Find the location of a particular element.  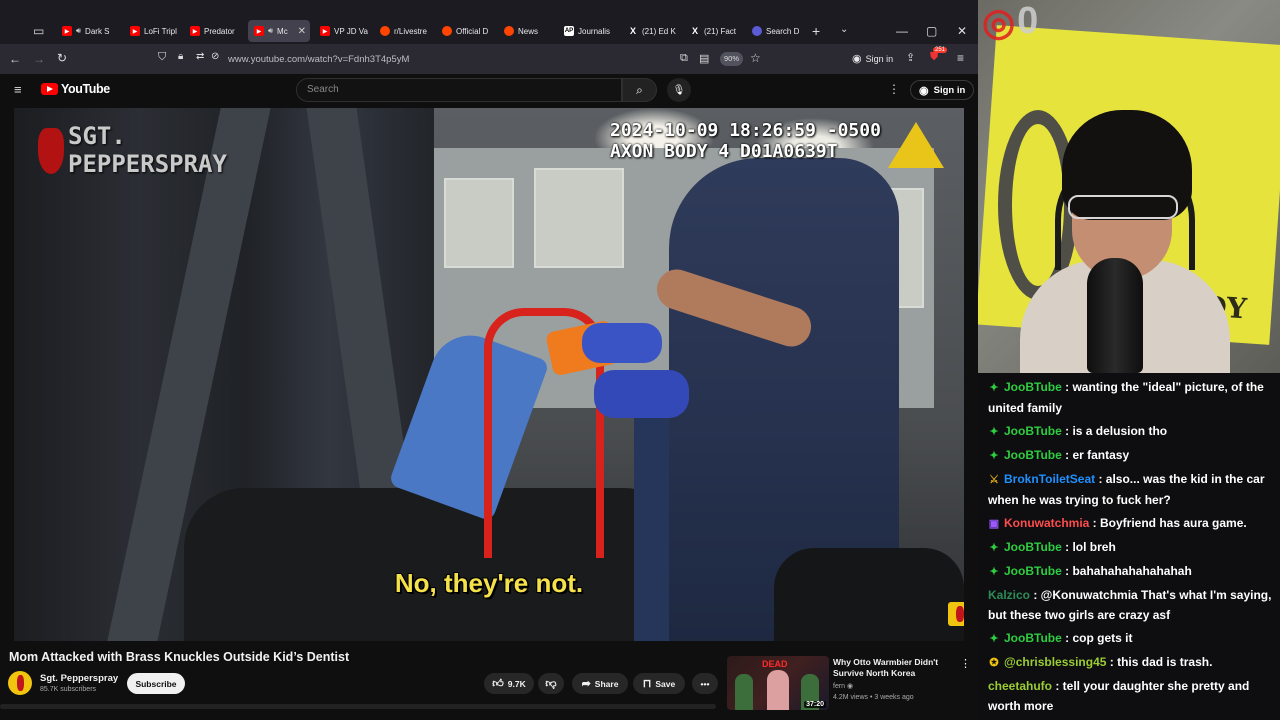

close-tab-icon: ✕ is located at coordinates (302, 31).